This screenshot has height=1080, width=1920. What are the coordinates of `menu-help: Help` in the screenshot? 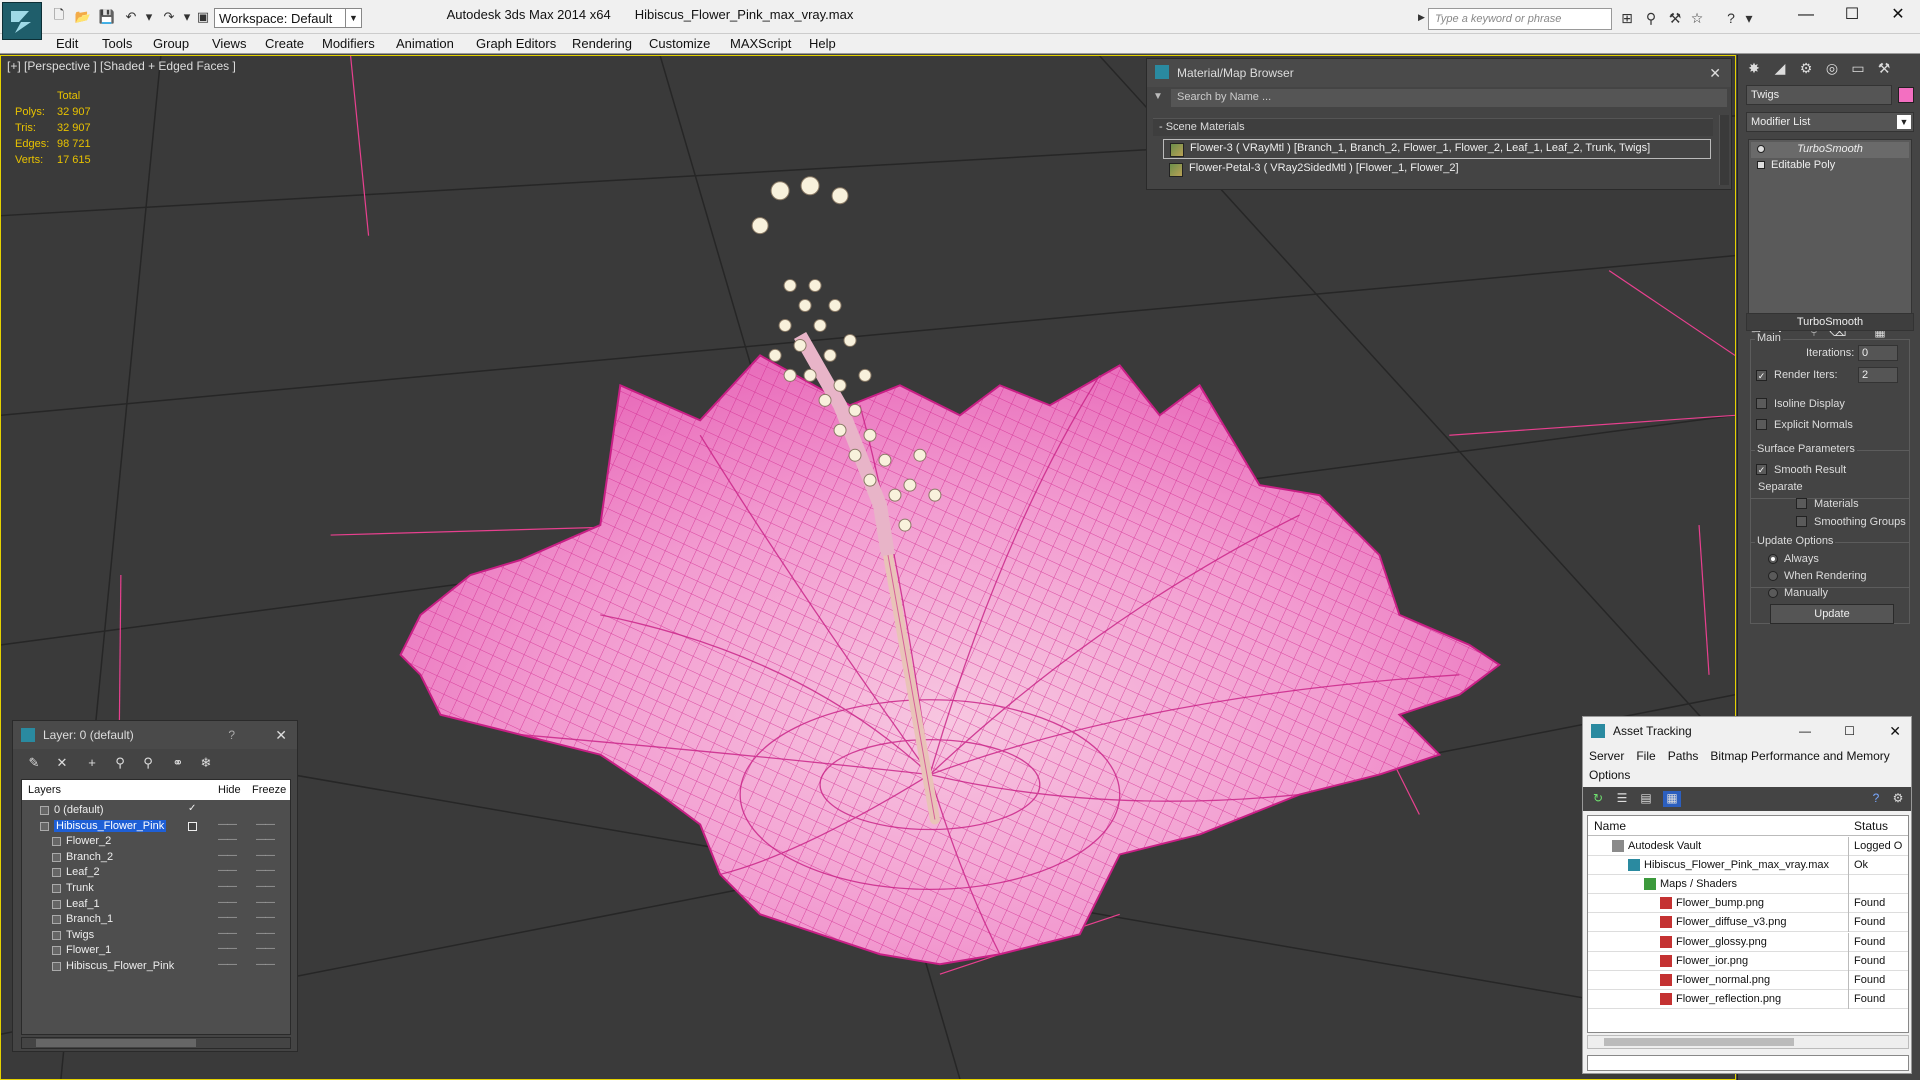 It's located at (822, 44).